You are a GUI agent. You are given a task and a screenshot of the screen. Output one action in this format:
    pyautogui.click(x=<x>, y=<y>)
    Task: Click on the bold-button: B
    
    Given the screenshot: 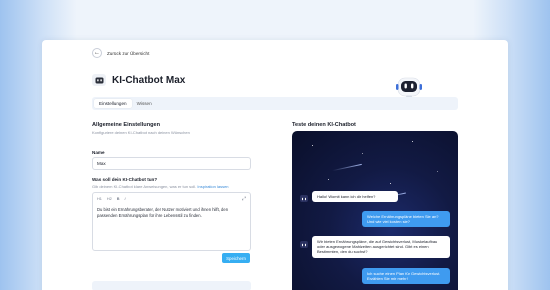 What is the action you would take?
    pyautogui.click(x=118, y=199)
    